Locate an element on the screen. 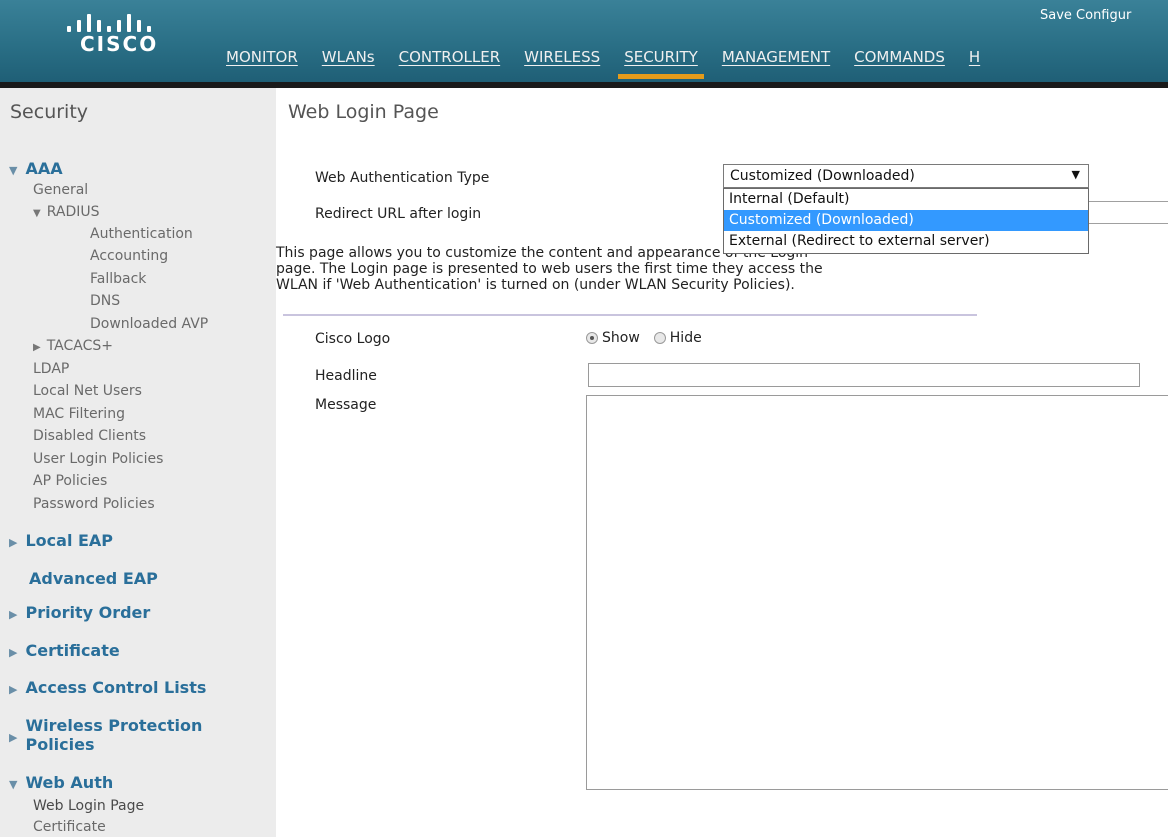 The image size is (1168, 837). sidebar-item-aaa: ▼ AAA is located at coordinates (36, 168).